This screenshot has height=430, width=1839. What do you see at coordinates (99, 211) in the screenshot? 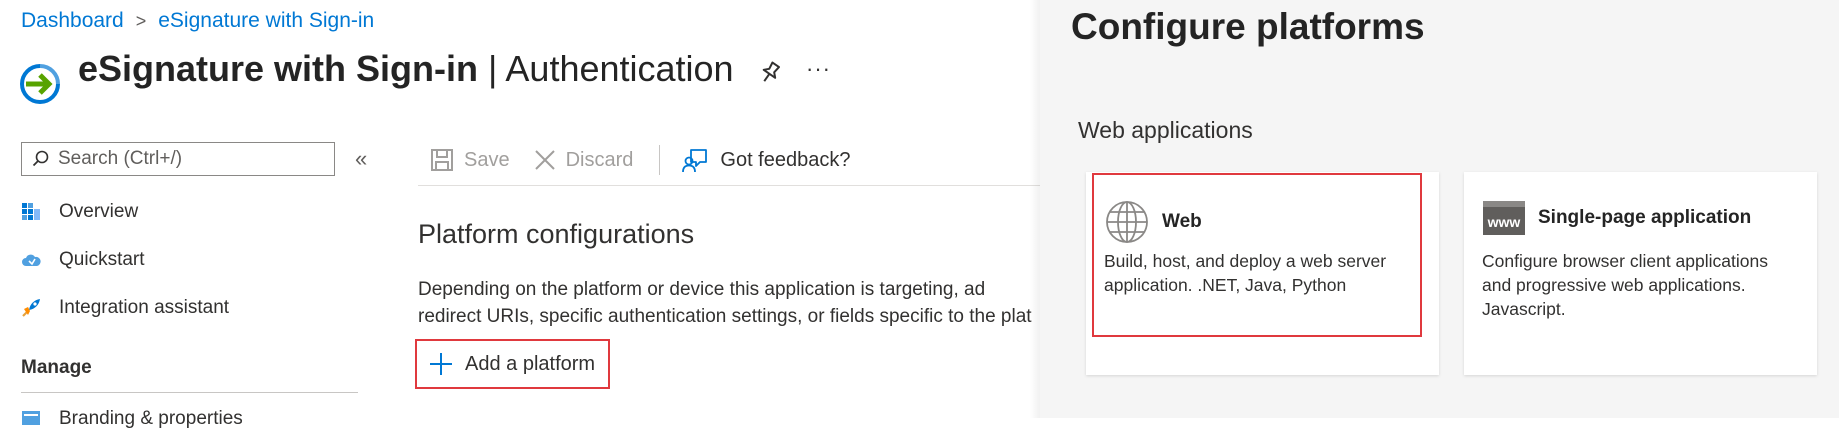
I see `sidebar-item-label: Overview` at bounding box center [99, 211].